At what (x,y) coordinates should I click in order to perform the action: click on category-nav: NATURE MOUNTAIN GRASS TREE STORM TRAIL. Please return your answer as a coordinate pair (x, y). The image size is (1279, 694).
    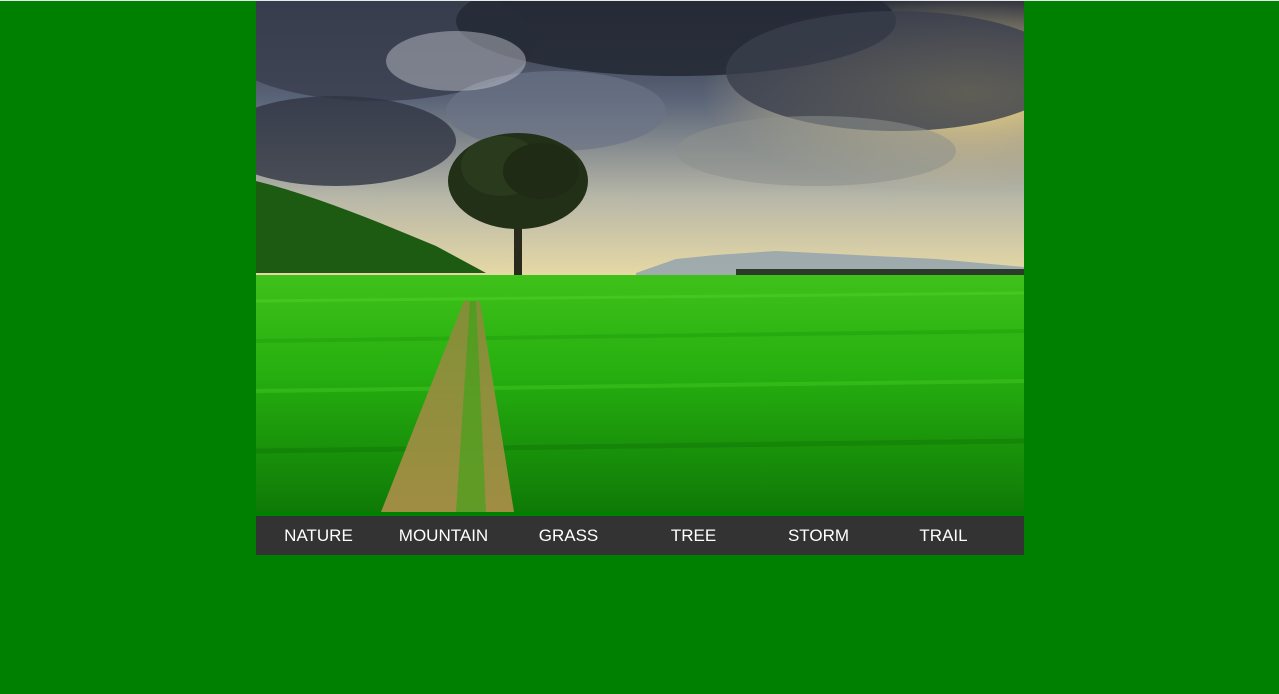
    Looking at the image, I should click on (640, 535).